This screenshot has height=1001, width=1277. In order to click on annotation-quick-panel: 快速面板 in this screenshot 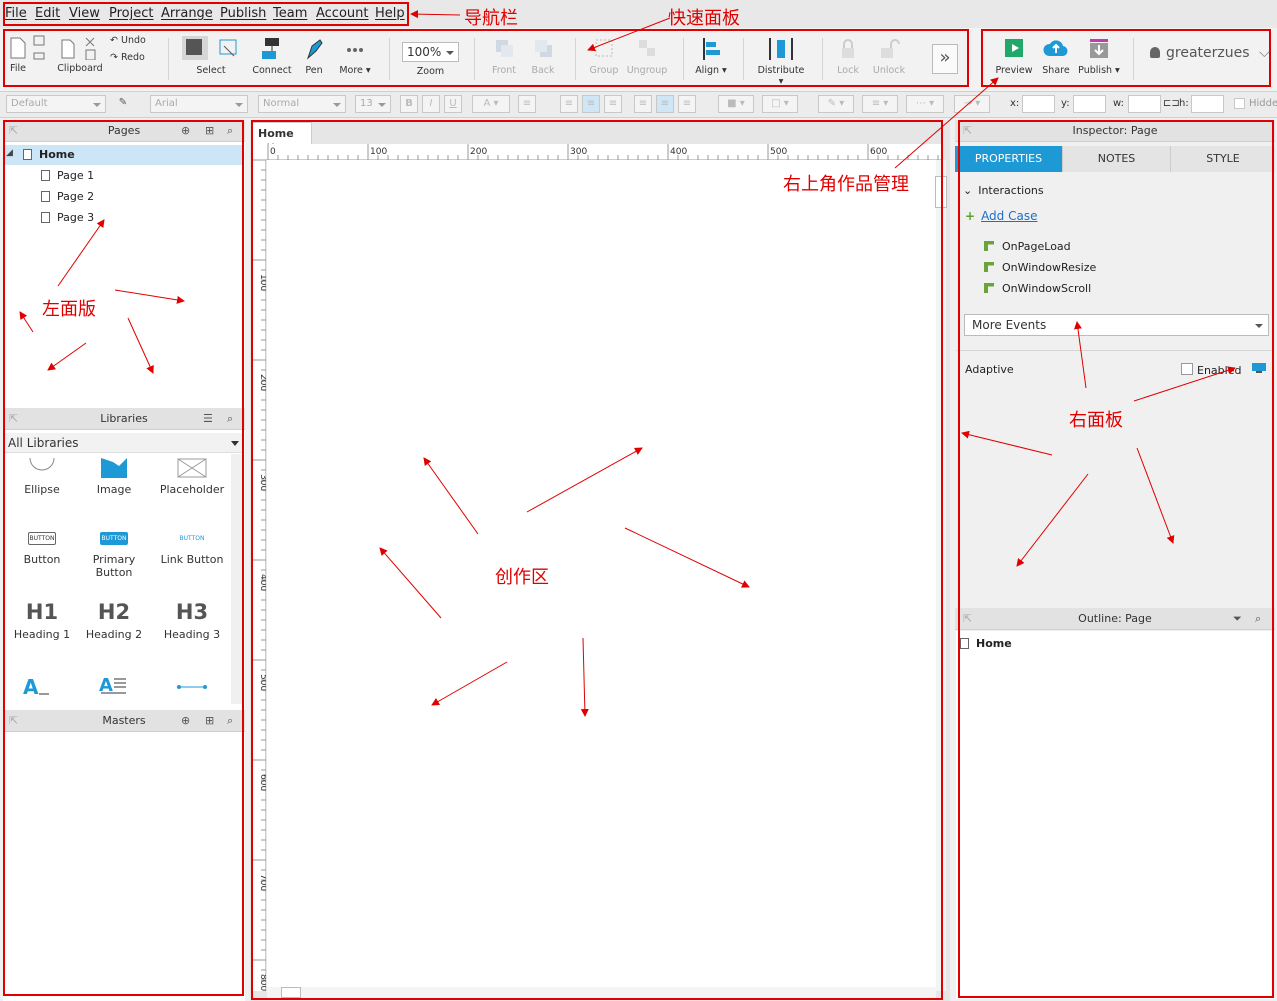, I will do `click(704, 18)`.